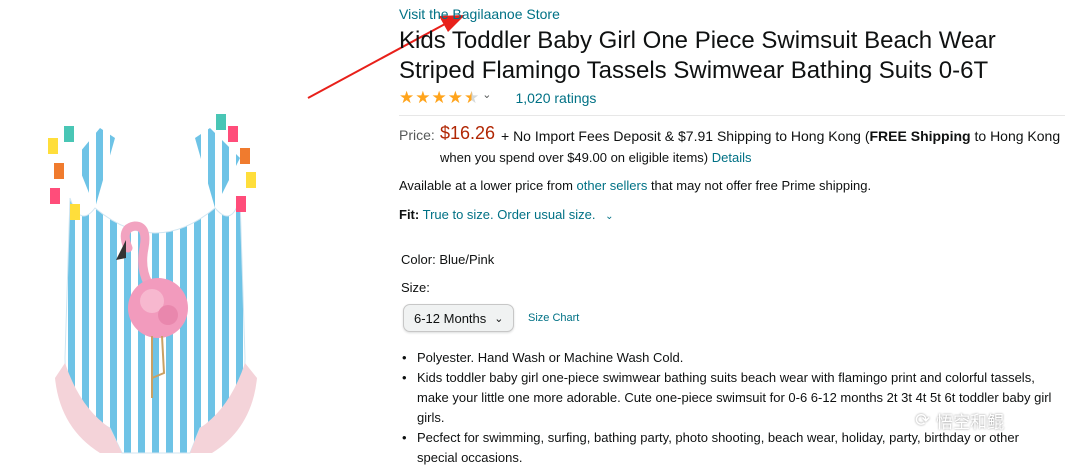 This screenshot has width=1065, height=472. What do you see at coordinates (509, 214) in the screenshot?
I see `fit-value: True to size. Order usual size.` at bounding box center [509, 214].